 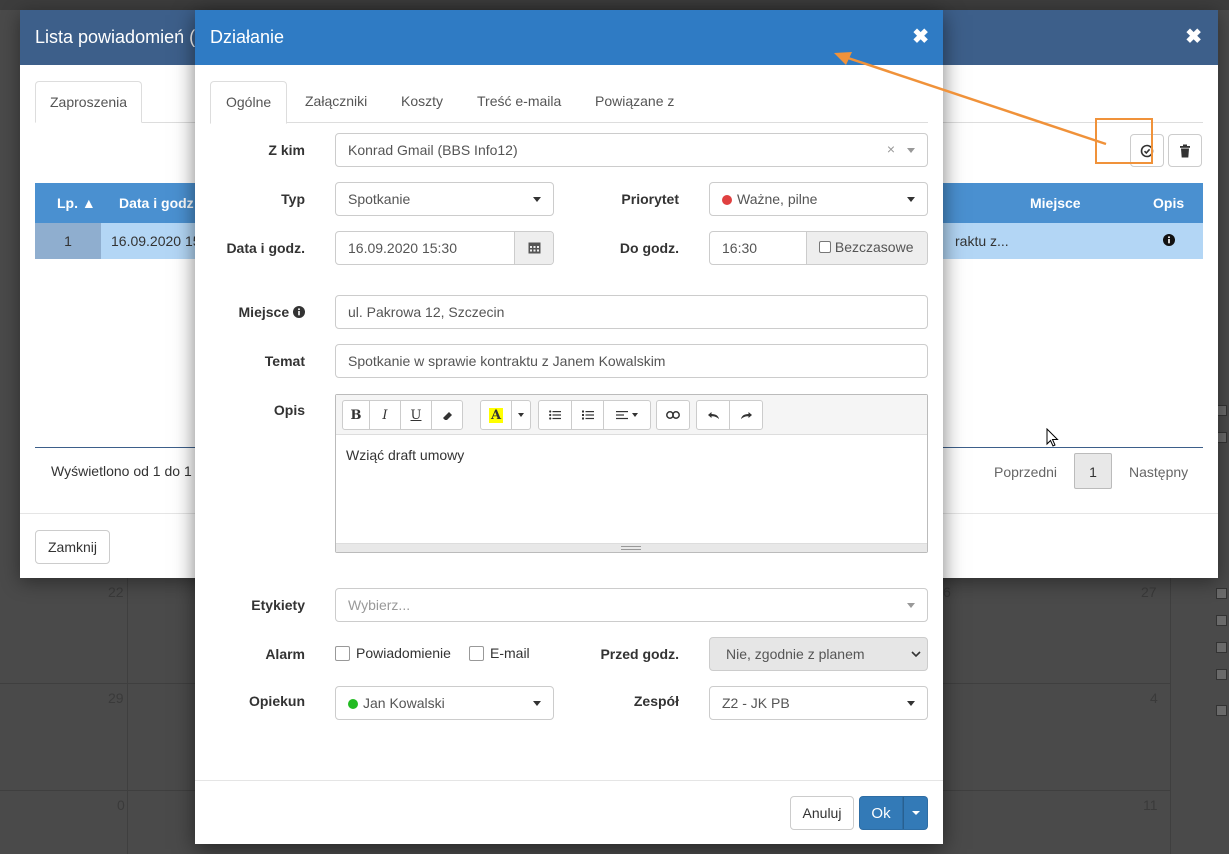 What do you see at coordinates (1150, 805) in the screenshot?
I see `calendar-day-number: 11` at bounding box center [1150, 805].